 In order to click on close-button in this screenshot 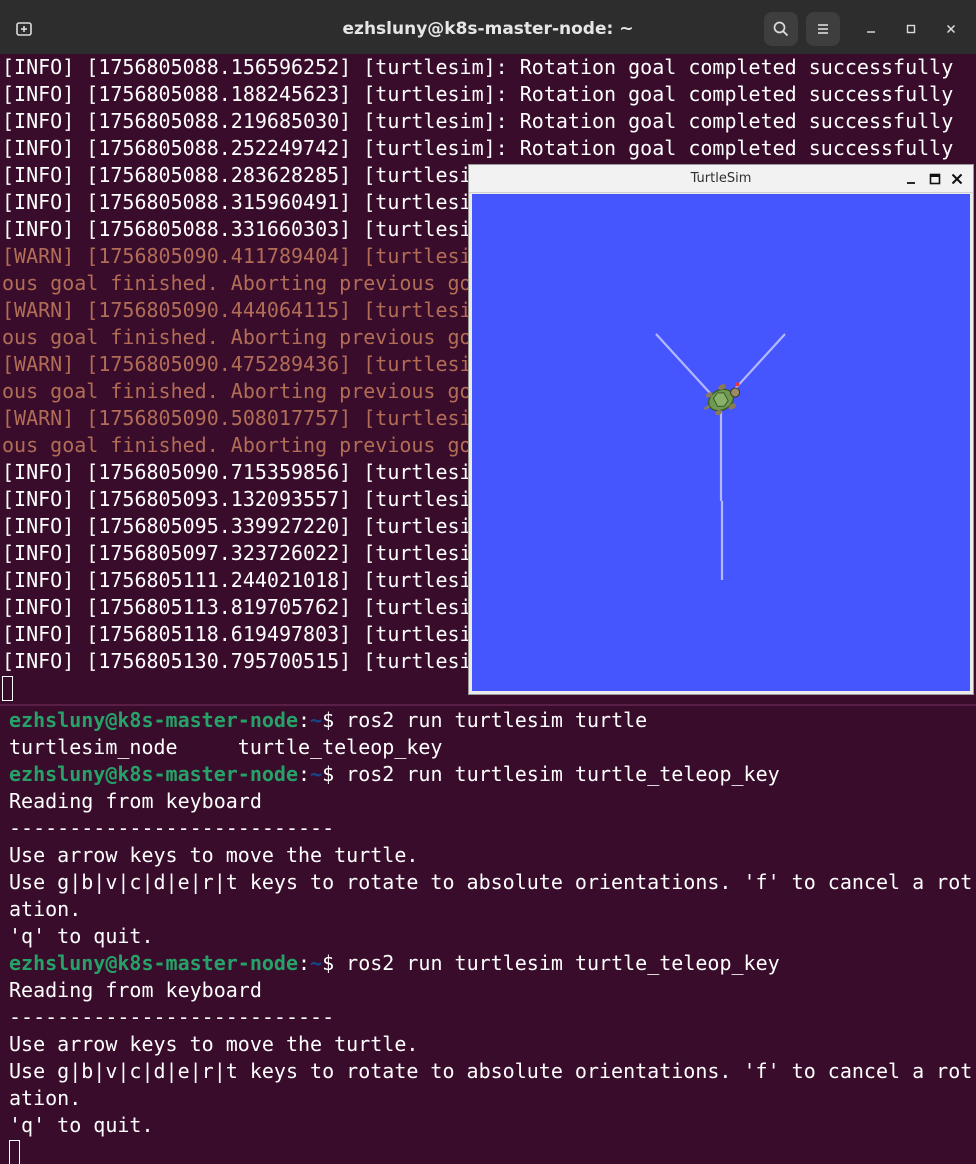, I will do `click(951, 29)`.